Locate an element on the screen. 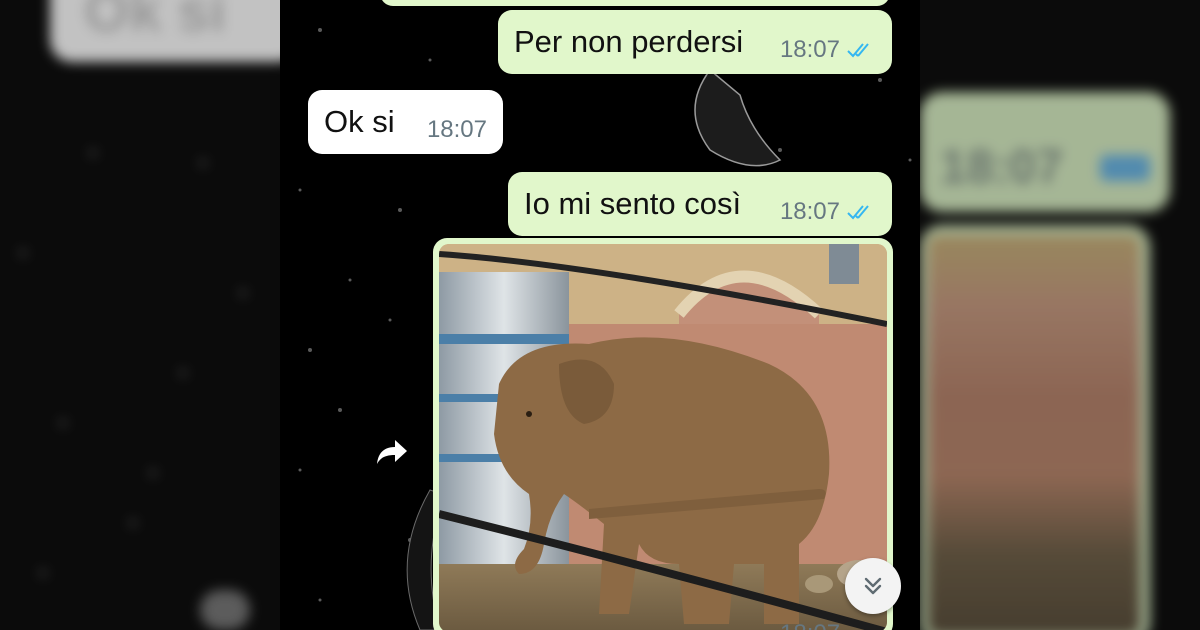 This screenshot has height=630, width=1200. message-bubble-outgoing: Per non perdersi 18:07 is located at coordinates (695, 42).